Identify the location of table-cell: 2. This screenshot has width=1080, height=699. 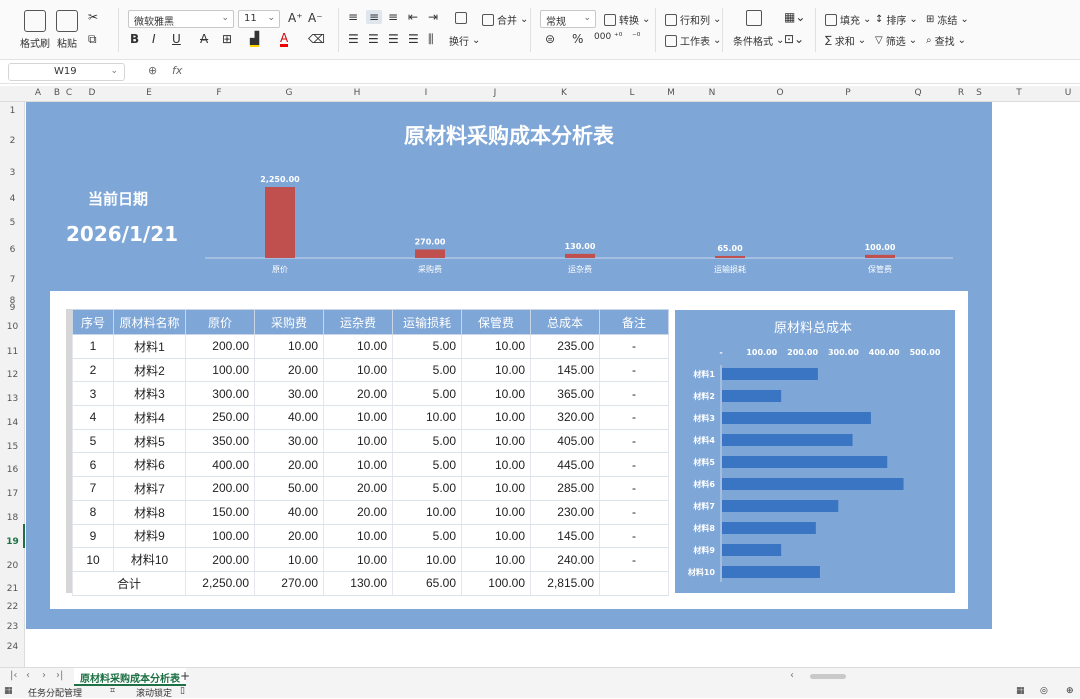
(93, 370).